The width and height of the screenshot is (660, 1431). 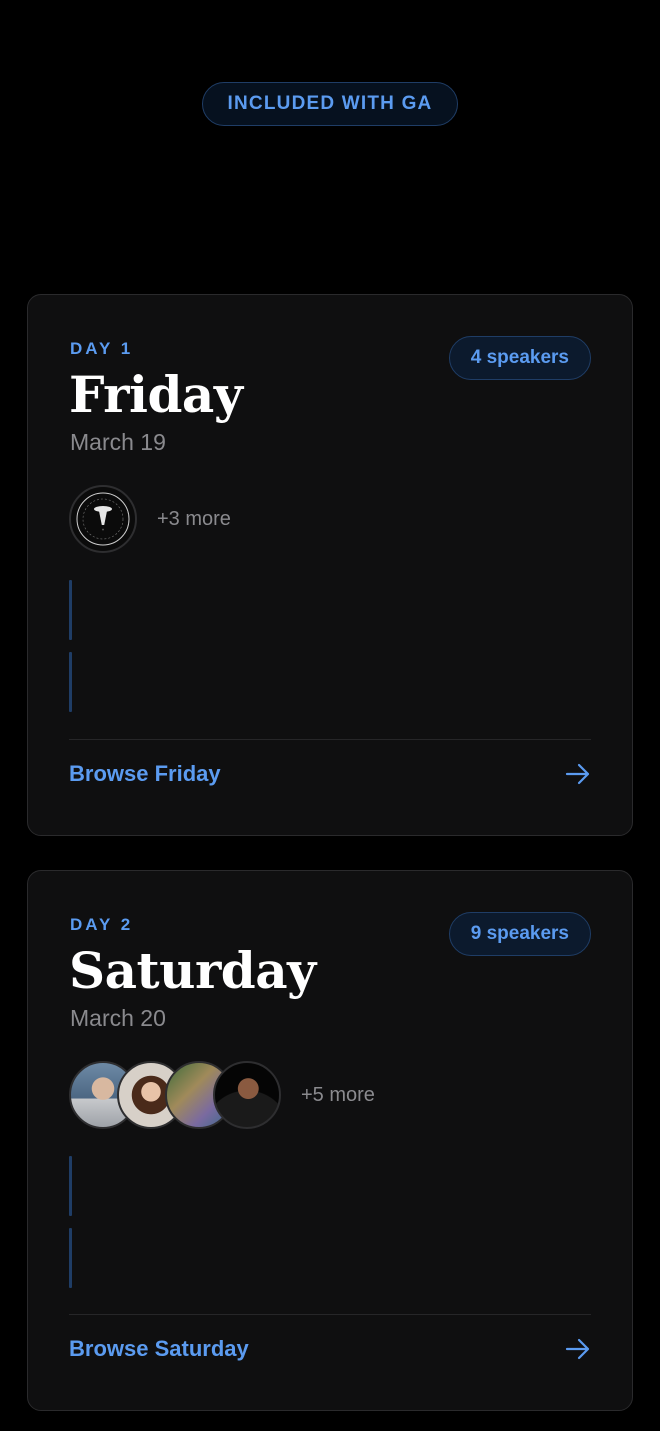 What do you see at coordinates (330, 1349) in the screenshot?
I see `browse-saturday-link: Browse Saturday` at bounding box center [330, 1349].